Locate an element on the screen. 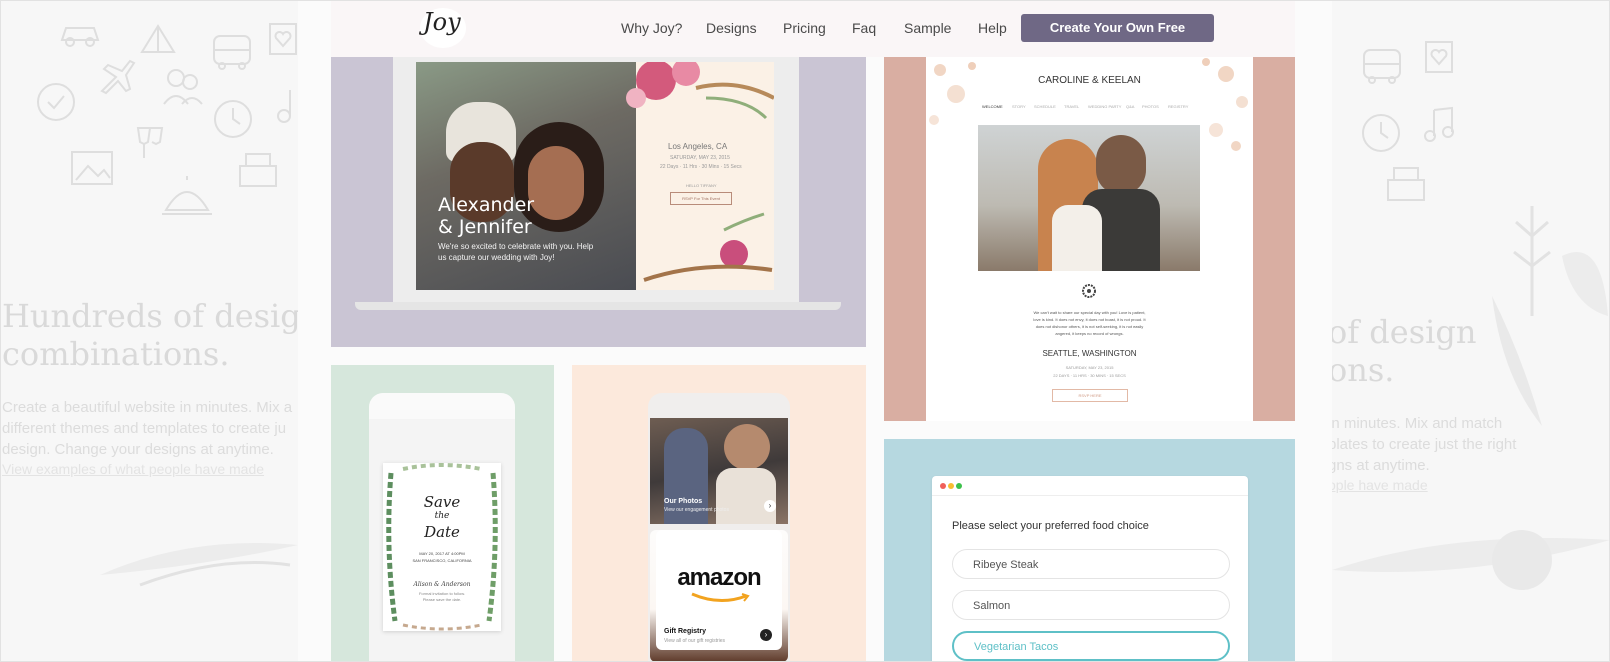 This screenshot has height=662, width=1610. nav-link-pricing: Pricing is located at coordinates (804, 28).